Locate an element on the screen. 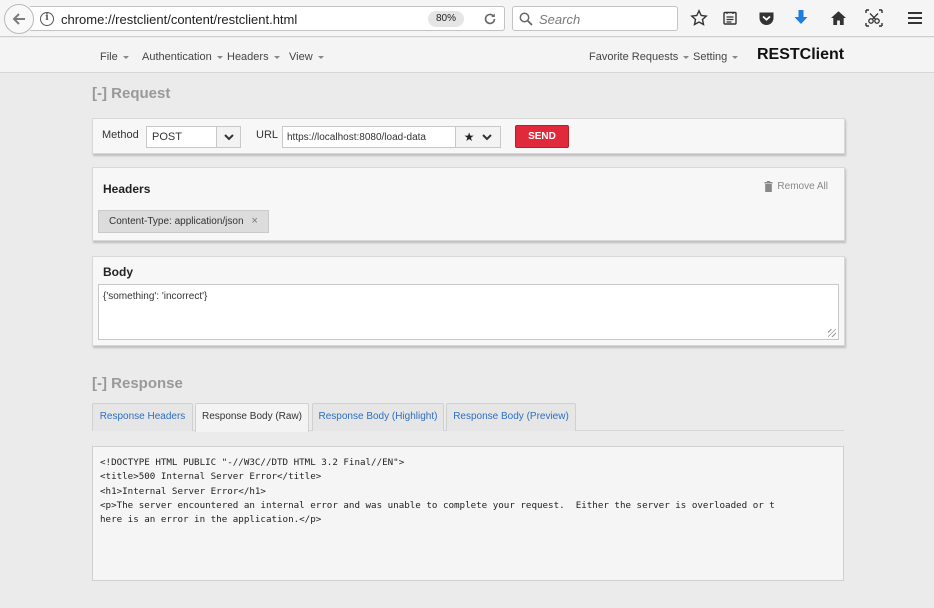 This screenshot has width=934, height=608. response-line: <title>500 Internal Server Error</title> is located at coordinates (211, 477).